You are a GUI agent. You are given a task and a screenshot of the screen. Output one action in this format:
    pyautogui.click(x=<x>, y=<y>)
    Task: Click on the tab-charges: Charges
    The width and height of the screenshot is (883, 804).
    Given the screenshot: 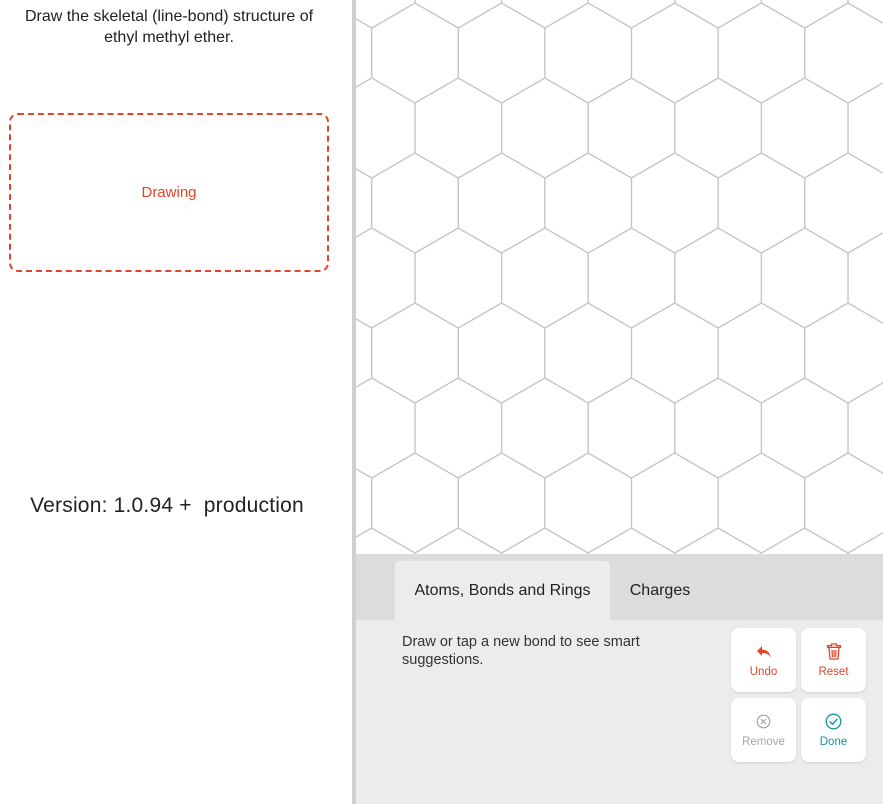 What is the action you would take?
    pyautogui.click(x=660, y=590)
    